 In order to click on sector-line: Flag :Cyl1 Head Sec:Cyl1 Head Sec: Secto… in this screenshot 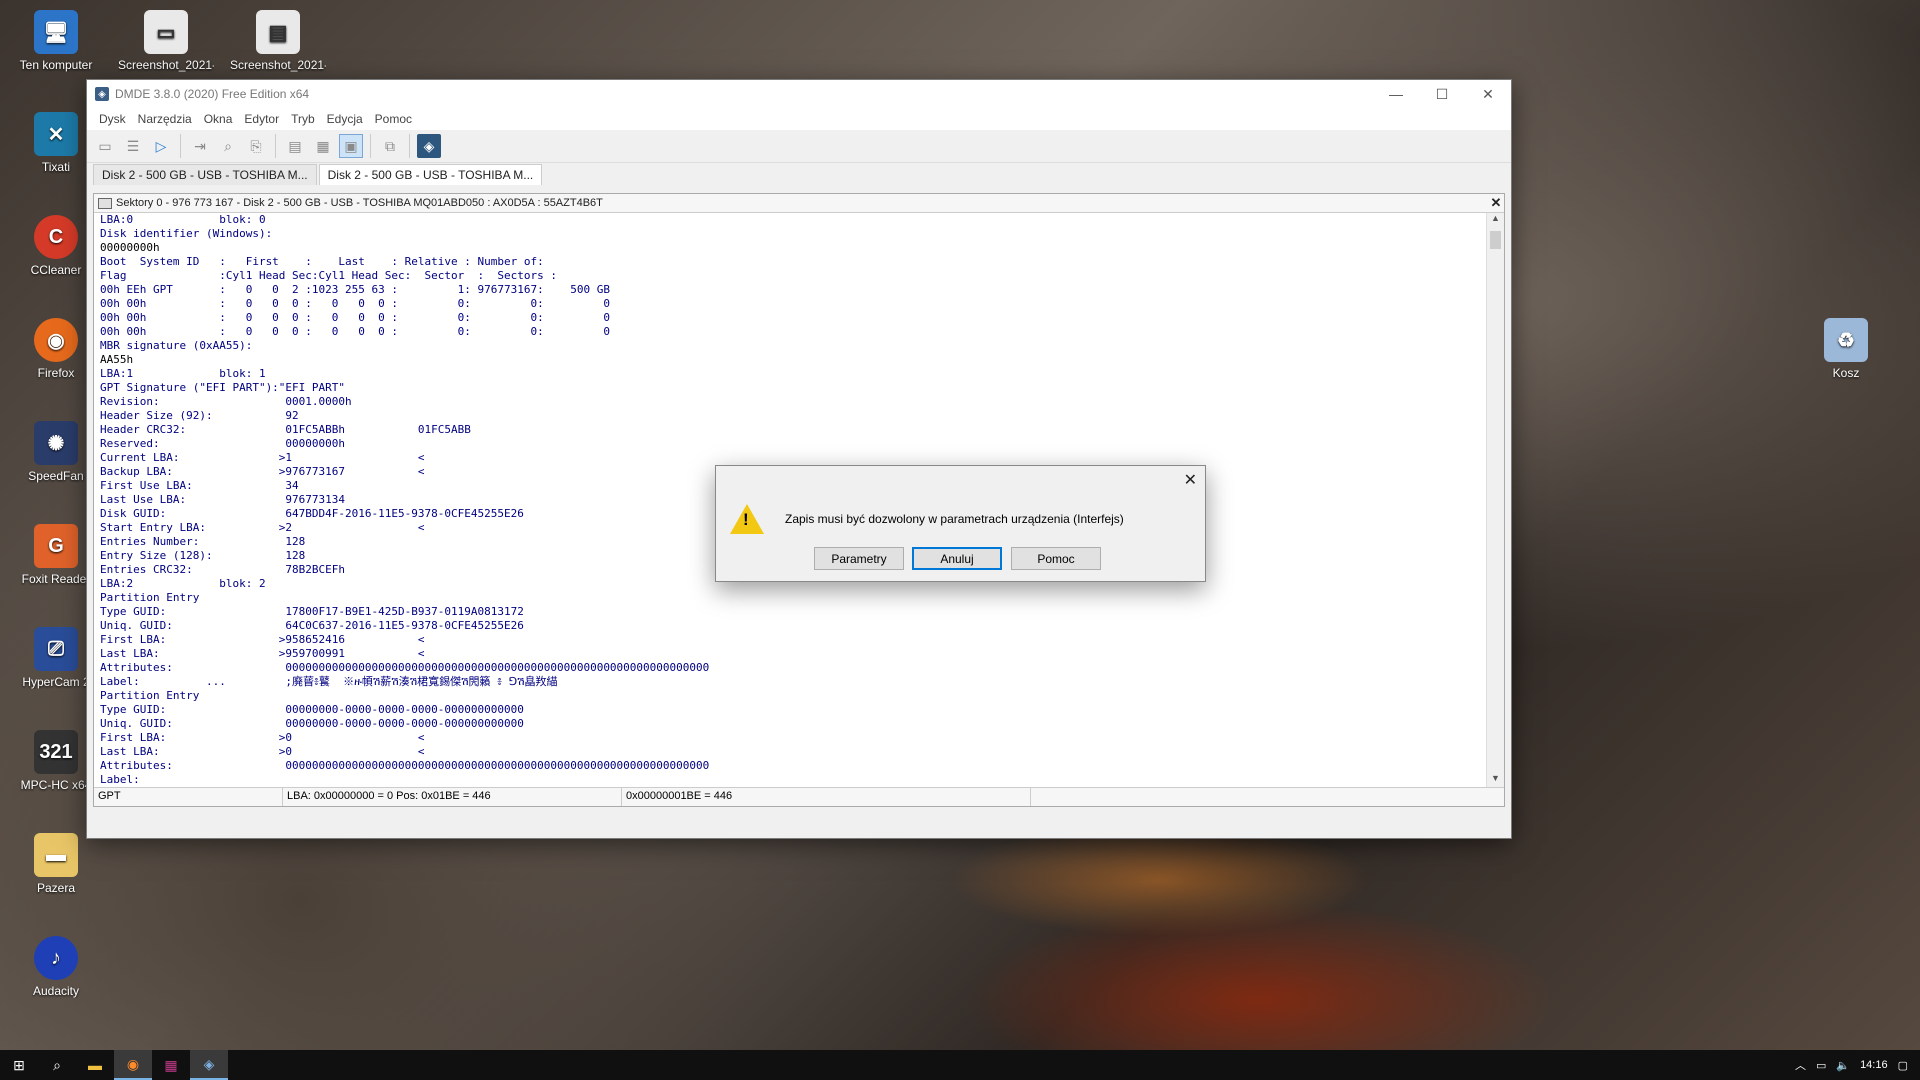, I will do `click(328, 275)`.